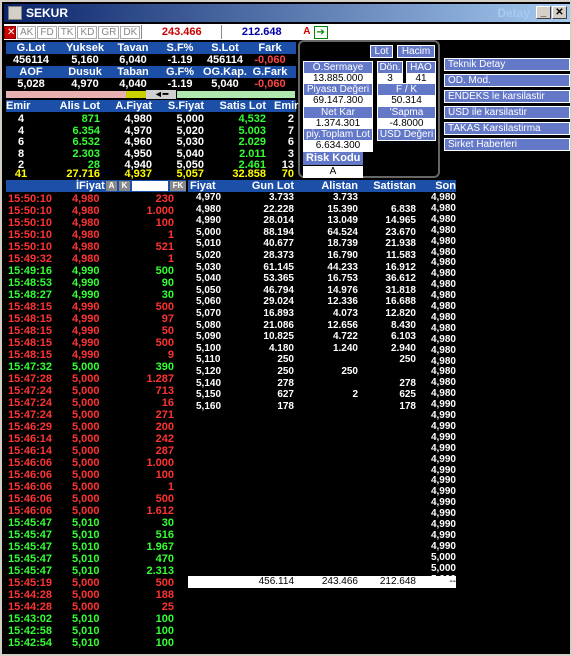  Describe the element at coordinates (443, 459) in the screenshot. I see `distribution-son: 4,990` at that location.